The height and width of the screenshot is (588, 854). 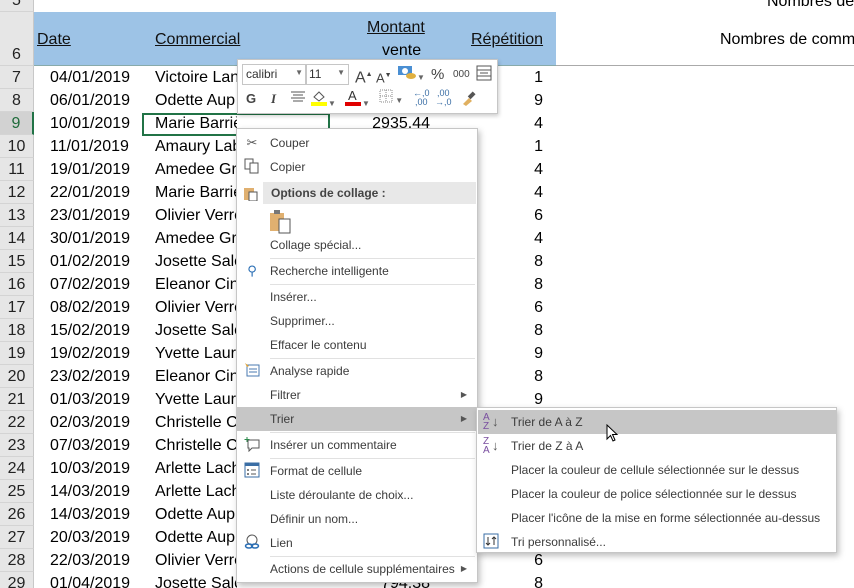 What do you see at coordinates (90, 193) in the screenshot?
I see `cell-date: 22/01/2019` at bounding box center [90, 193].